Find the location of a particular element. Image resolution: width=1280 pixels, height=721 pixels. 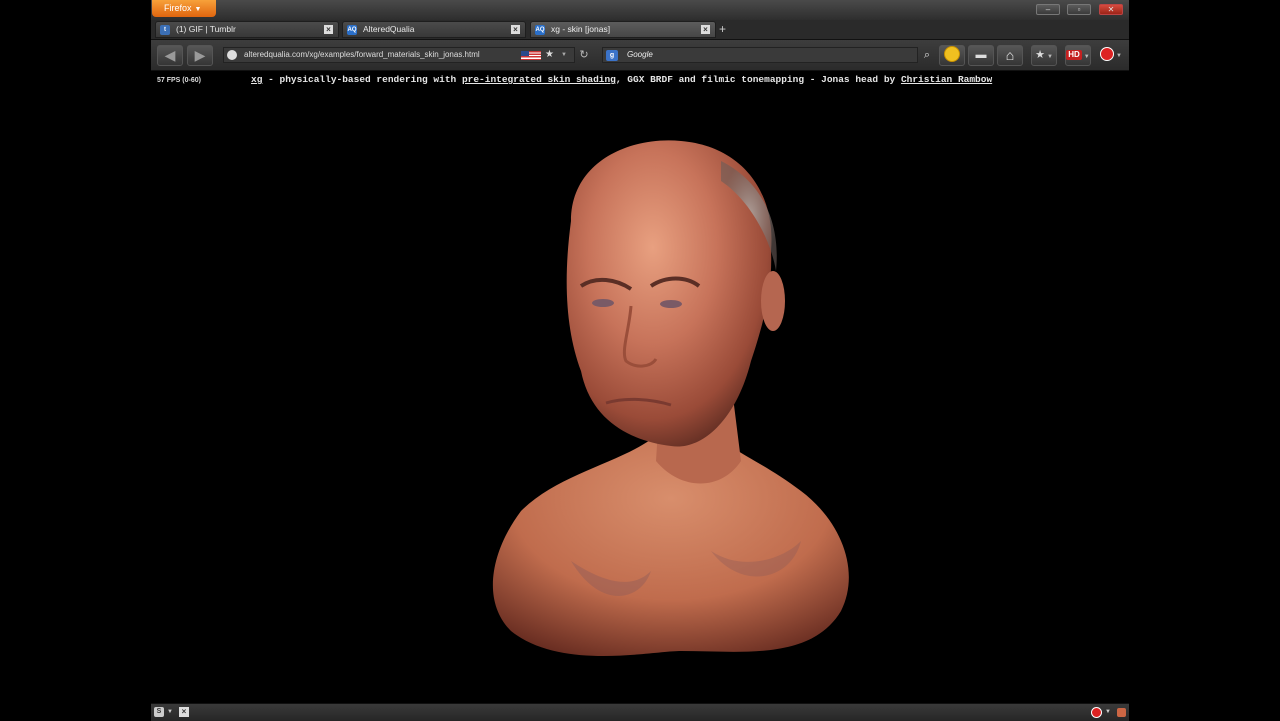

bookmark-star-icon: ★ is located at coordinates (549, 55).